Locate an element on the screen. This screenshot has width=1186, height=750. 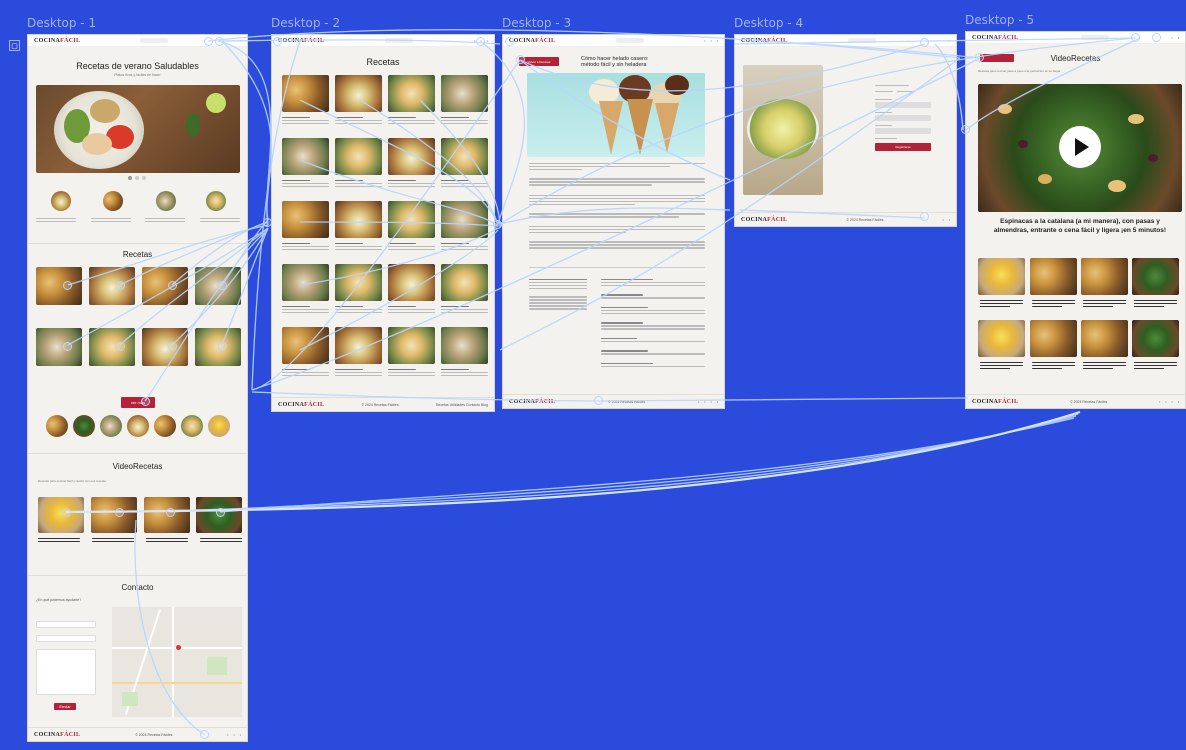
d2-footer-links: Recetas Utilidades Contacto Blog is located at coordinates (462, 405).